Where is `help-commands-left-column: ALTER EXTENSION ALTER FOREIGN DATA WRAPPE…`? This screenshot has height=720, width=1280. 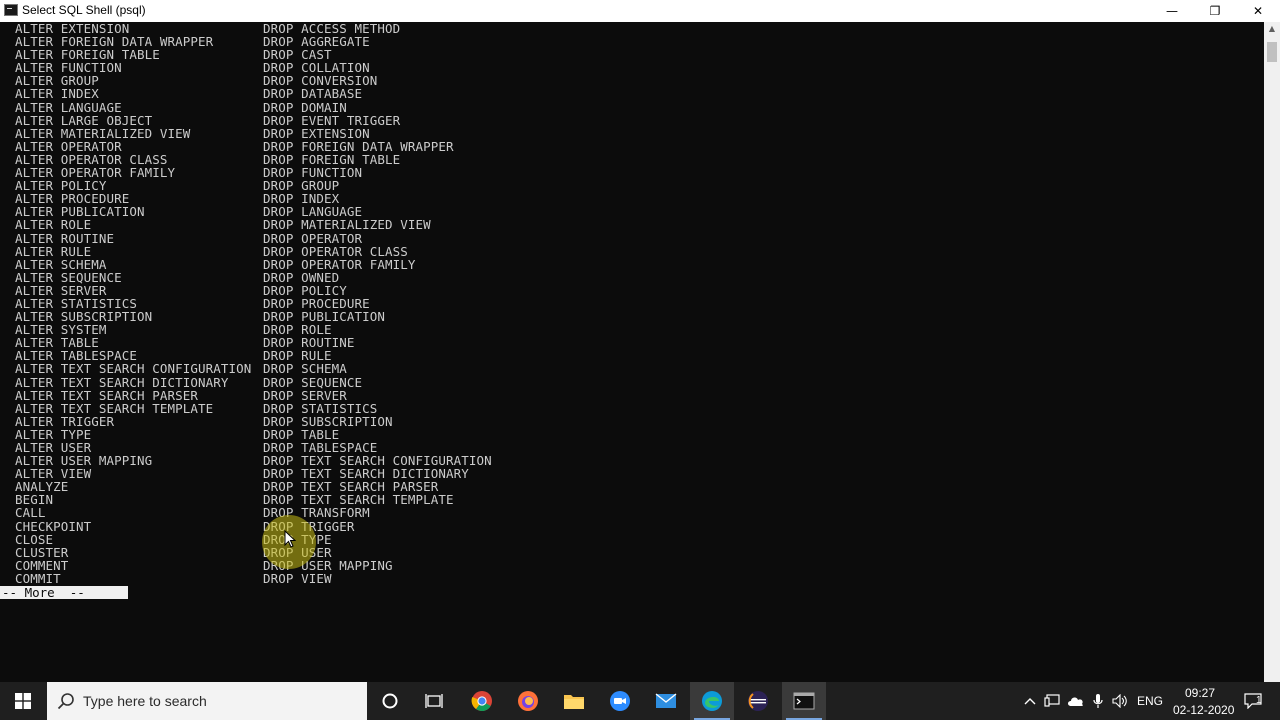 help-commands-left-column: ALTER EXTENSION ALTER FOREIGN DATA WRAPPE… is located at coordinates (133, 303).